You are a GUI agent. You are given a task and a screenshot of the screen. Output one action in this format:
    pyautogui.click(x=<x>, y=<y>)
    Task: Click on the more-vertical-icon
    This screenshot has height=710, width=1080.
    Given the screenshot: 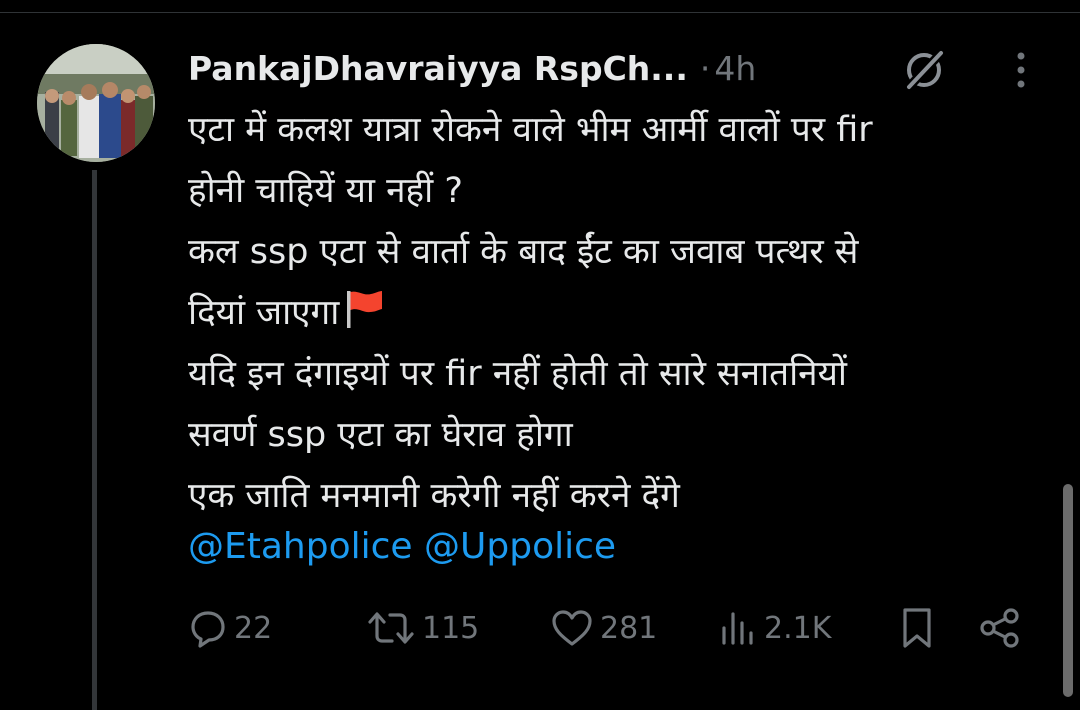 What is the action you would take?
    pyautogui.click(x=1021, y=70)
    